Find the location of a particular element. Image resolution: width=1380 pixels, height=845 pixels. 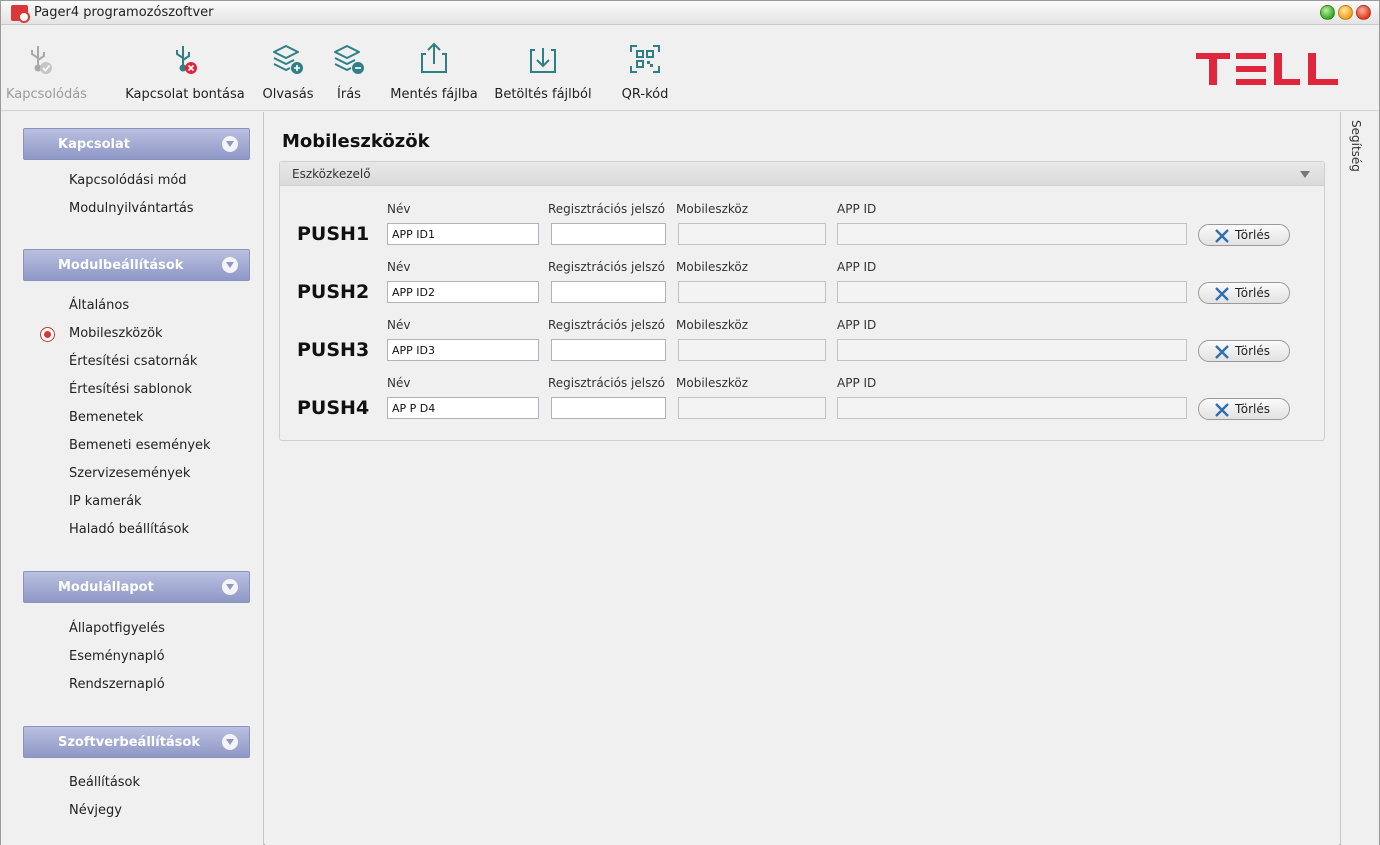

sidebar-item-about: Névjegy is located at coordinates (95, 810).